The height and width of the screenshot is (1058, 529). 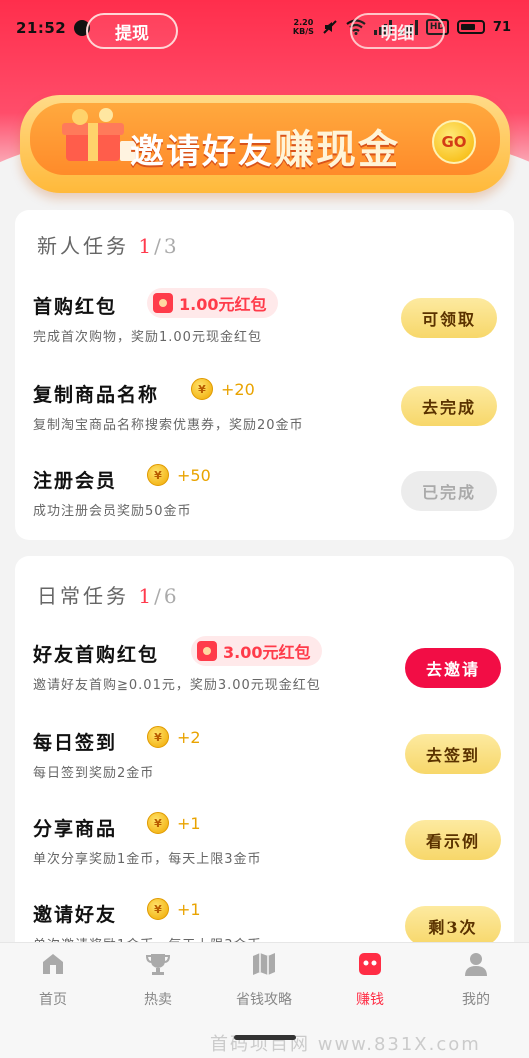 What do you see at coordinates (96, 395) in the screenshot?
I see `task-name: 复制商品名称` at bounding box center [96, 395].